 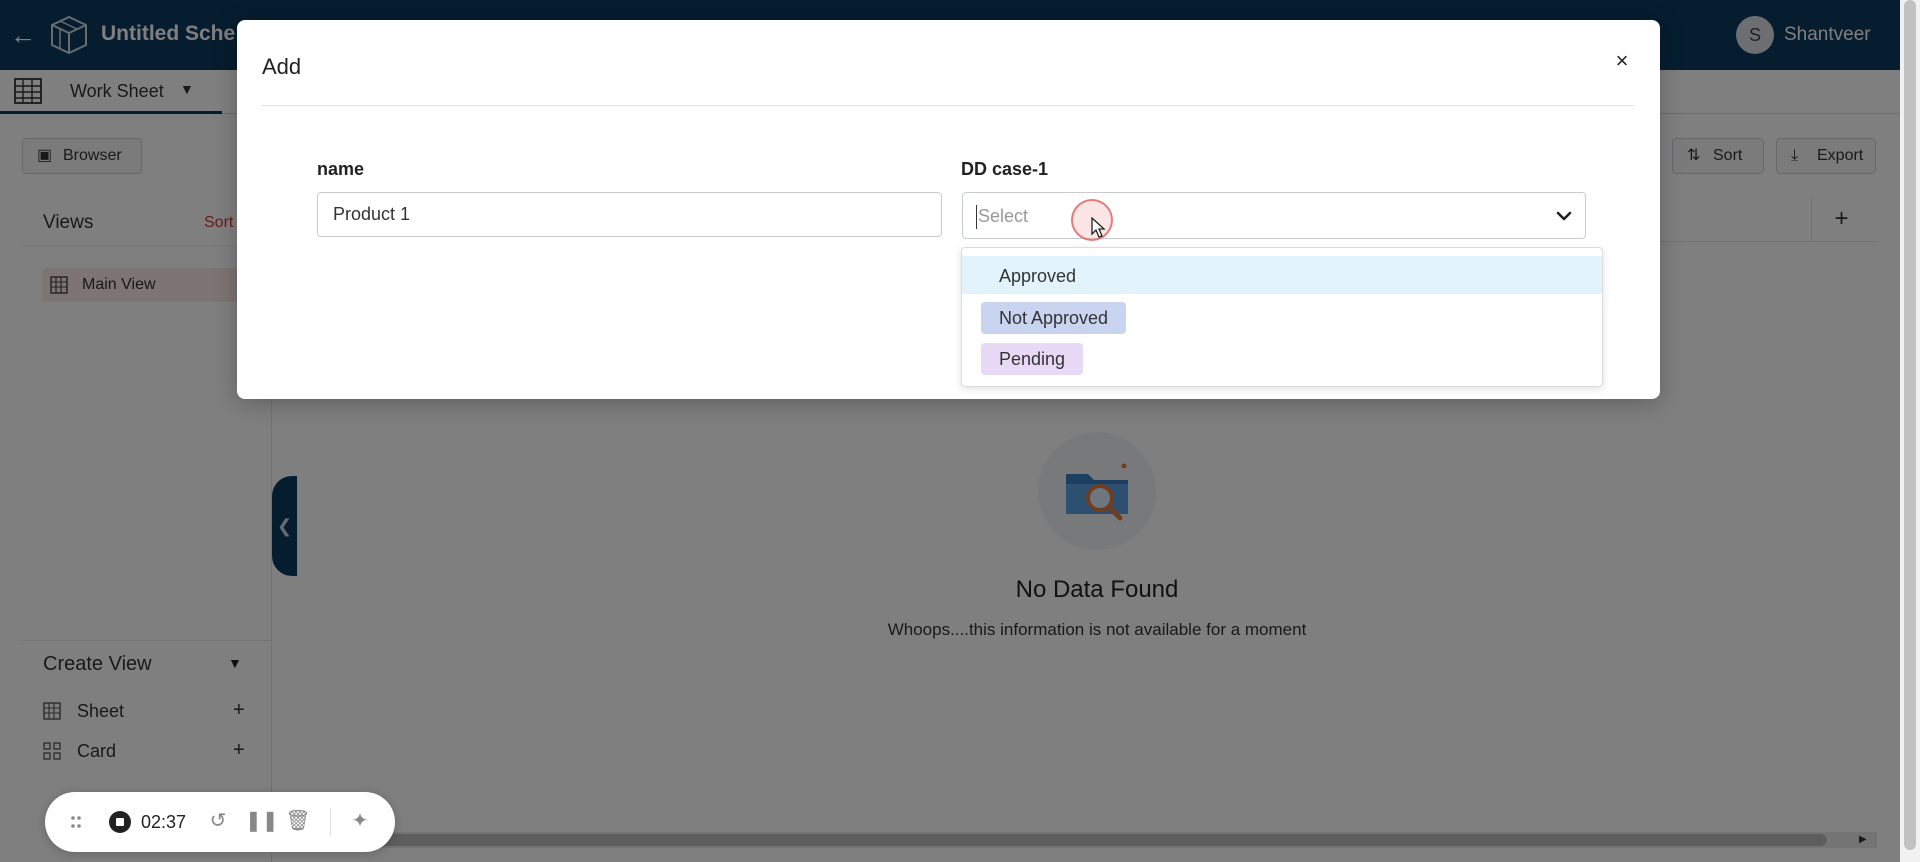 I want to click on screen-recorder-widget: 02:37 ↺ ❚❚ 🗑 ✦, so click(x=220, y=822).